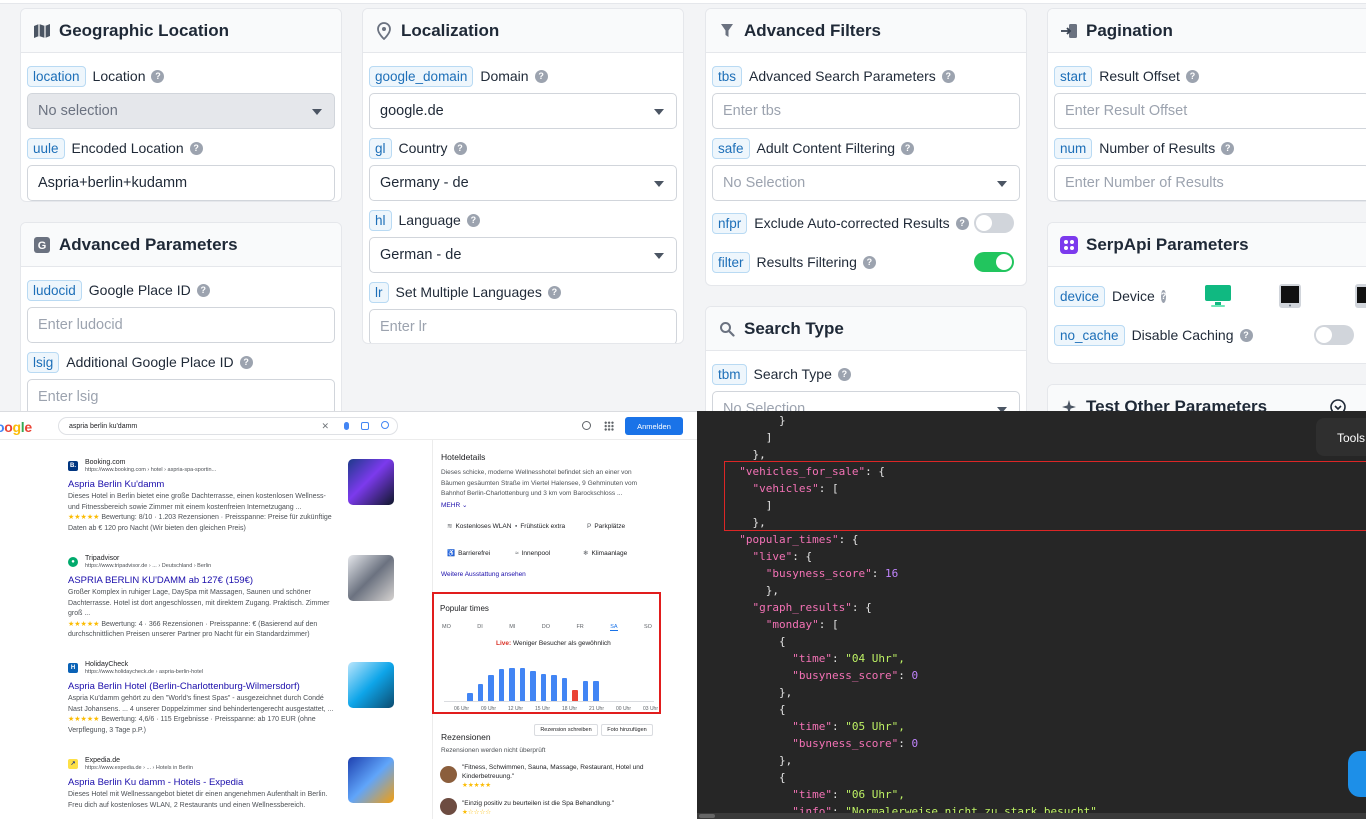 This screenshot has width=1366, height=819. I want to click on day-tab: FR, so click(579, 627).